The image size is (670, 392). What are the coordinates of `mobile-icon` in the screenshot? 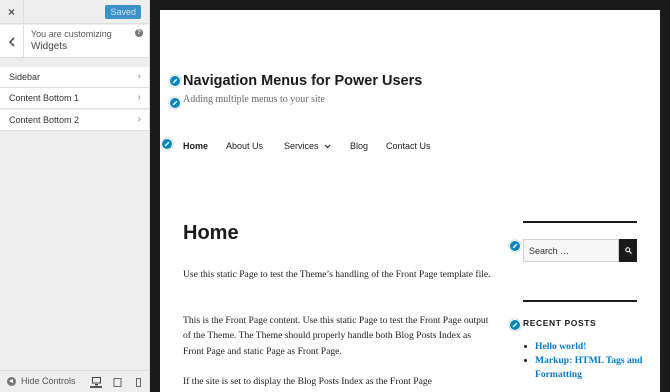 It's located at (138, 382).